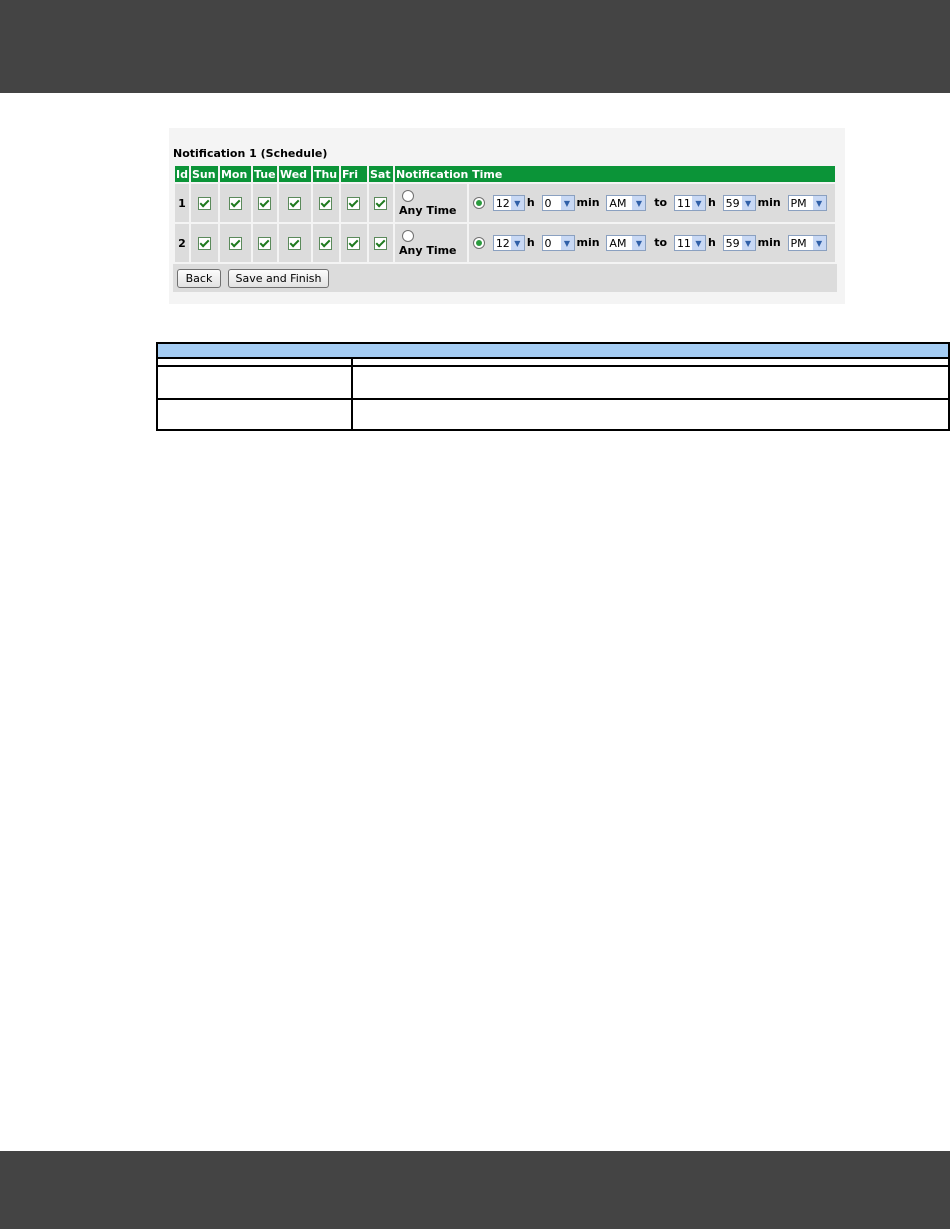  What do you see at coordinates (199, 278) in the screenshot?
I see `back-button: Back` at bounding box center [199, 278].